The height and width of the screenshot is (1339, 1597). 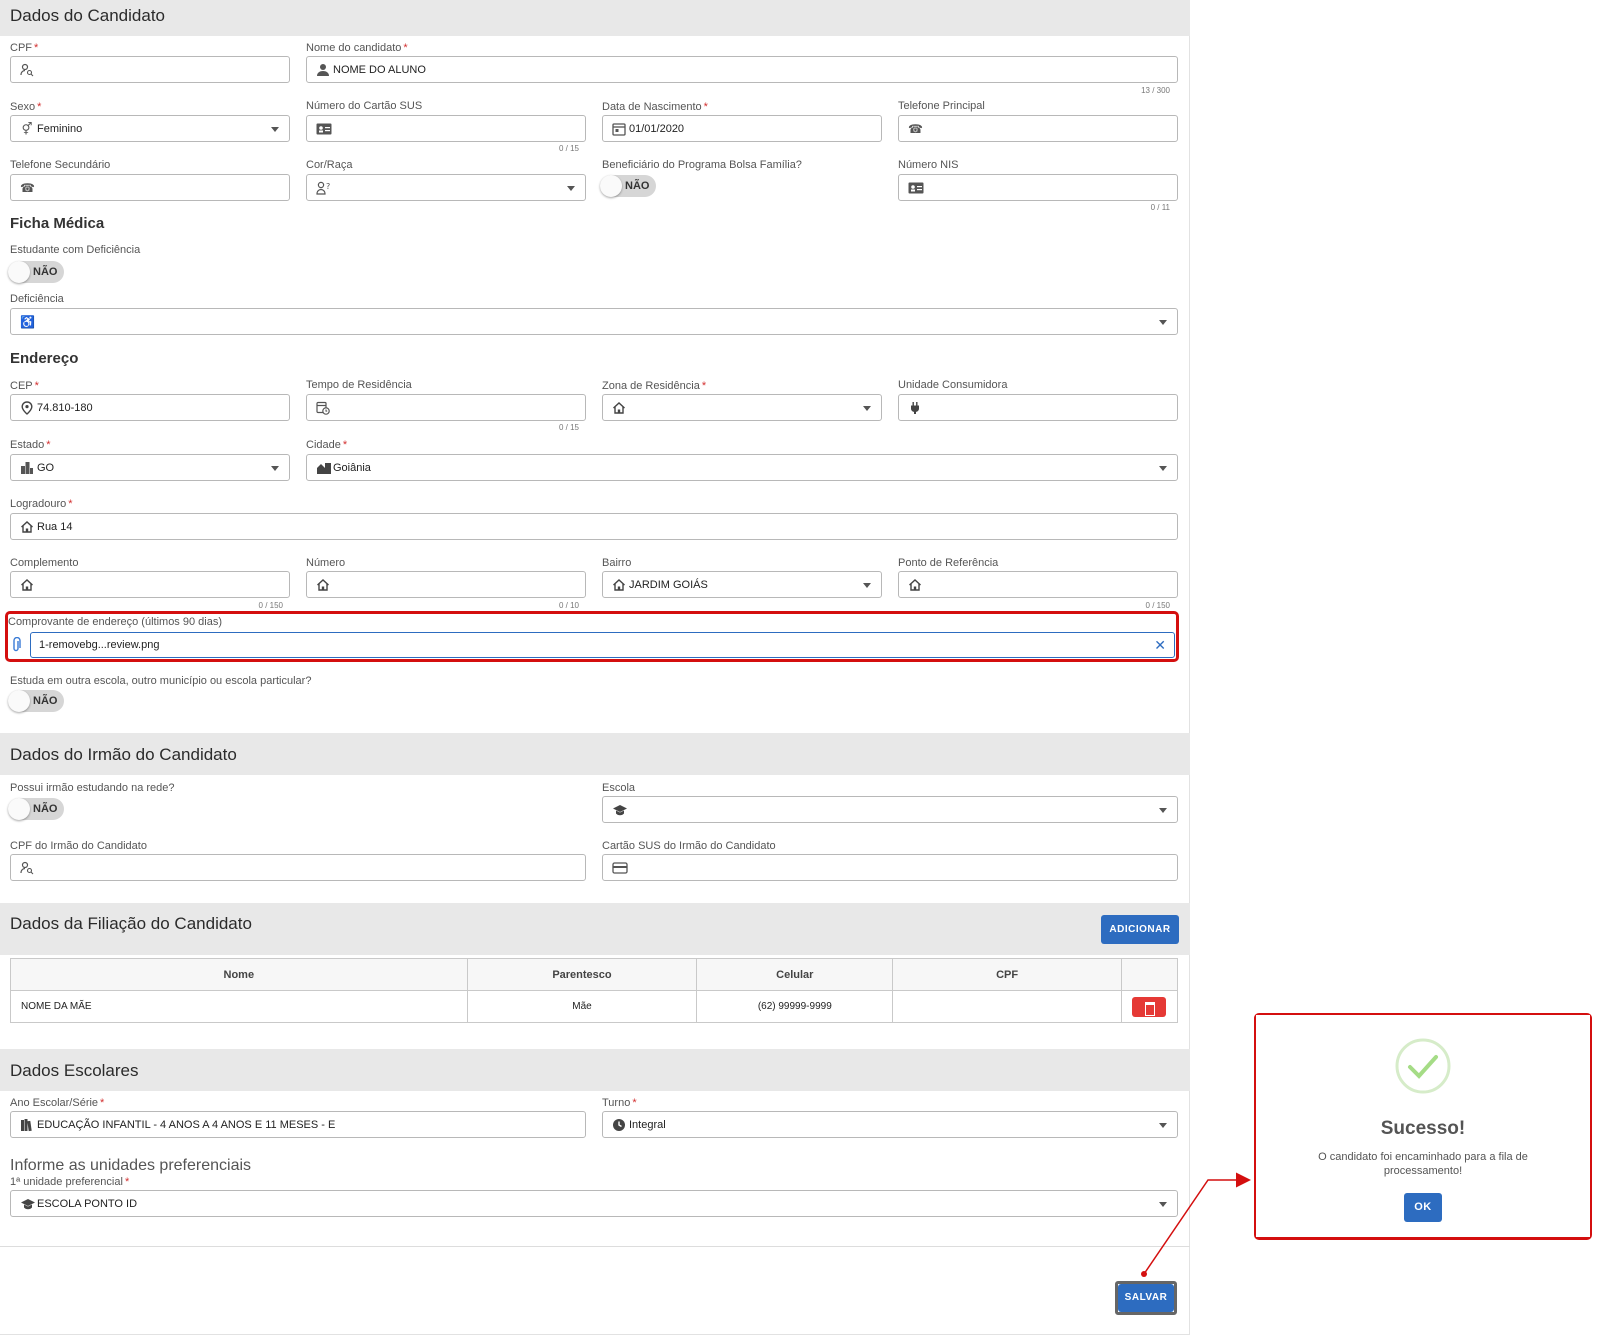 What do you see at coordinates (99, 645) in the screenshot?
I see `comprovante-value: 1-removebg...review.png` at bounding box center [99, 645].